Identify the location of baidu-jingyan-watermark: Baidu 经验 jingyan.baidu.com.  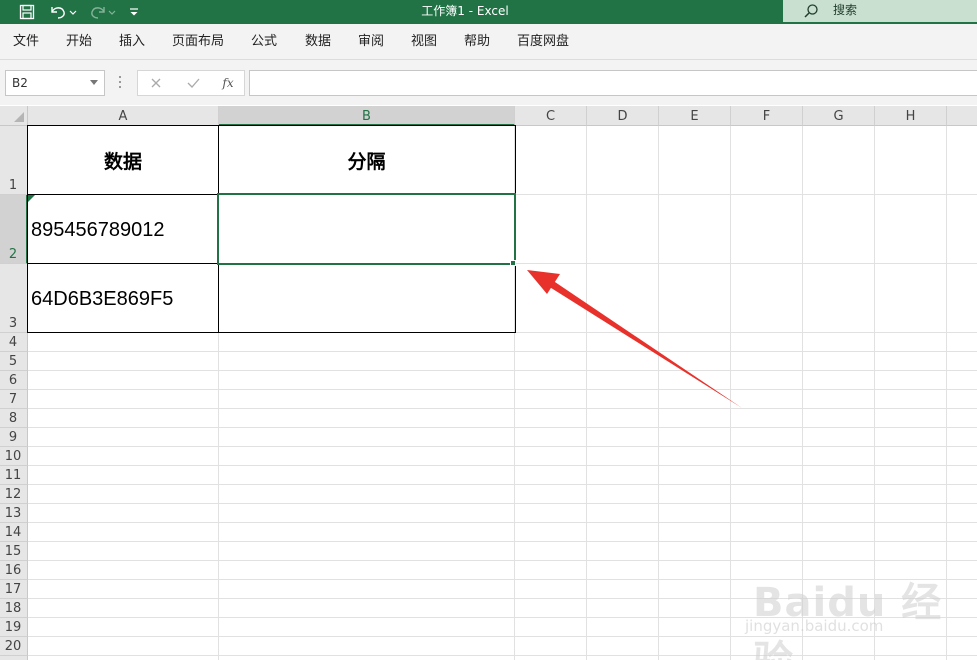
(861, 607).